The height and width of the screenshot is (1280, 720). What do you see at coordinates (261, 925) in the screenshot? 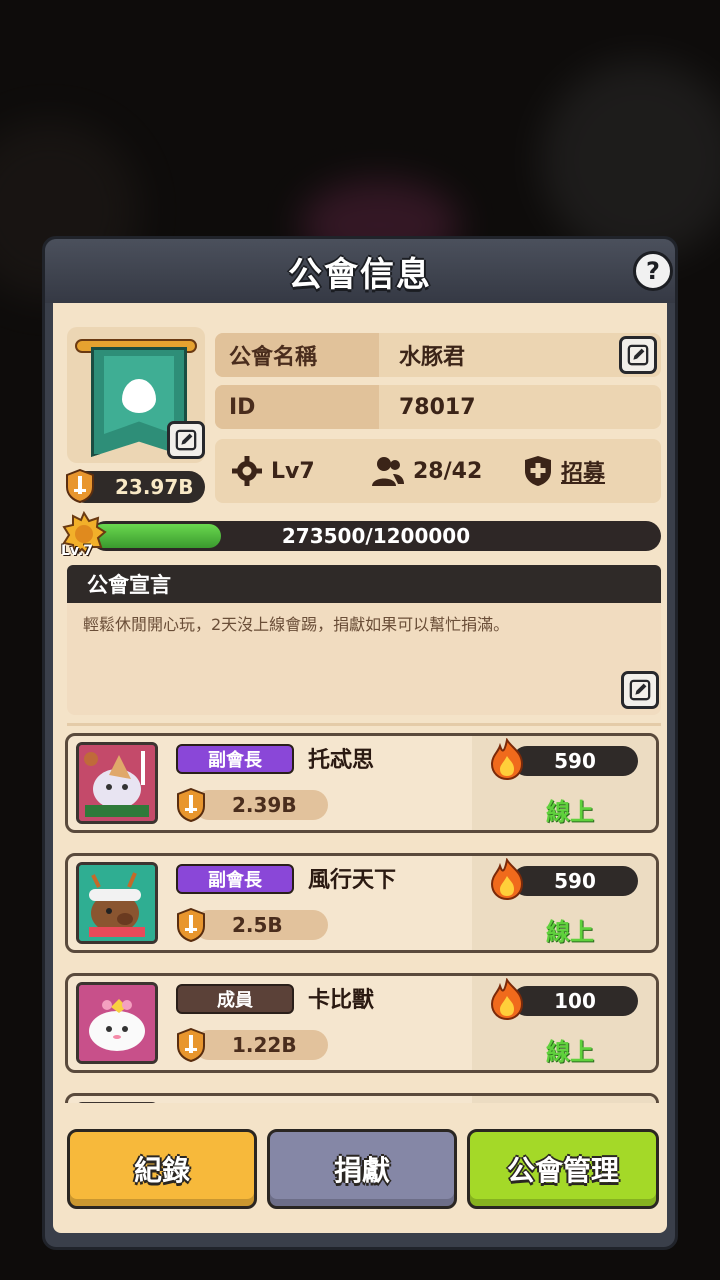
I see `member-power: 2.5B` at bounding box center [261, 925].